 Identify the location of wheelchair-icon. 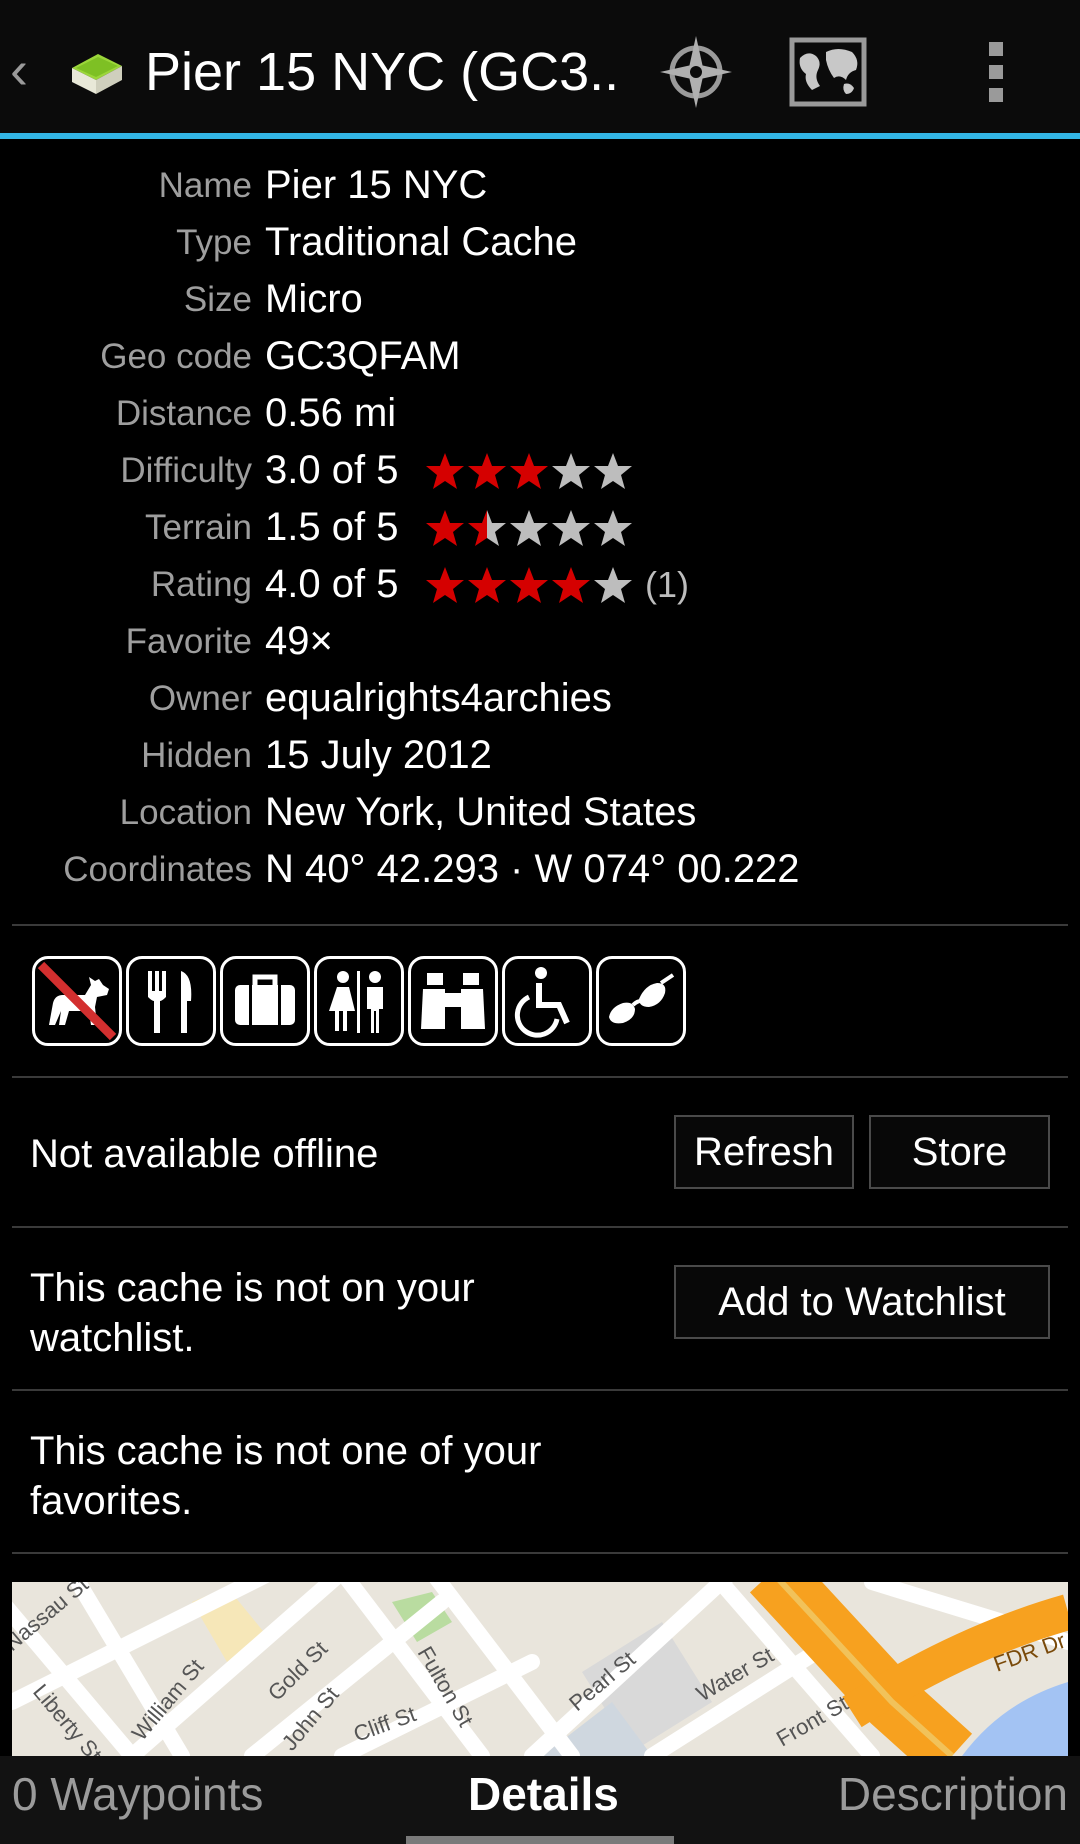
(547, 1001).